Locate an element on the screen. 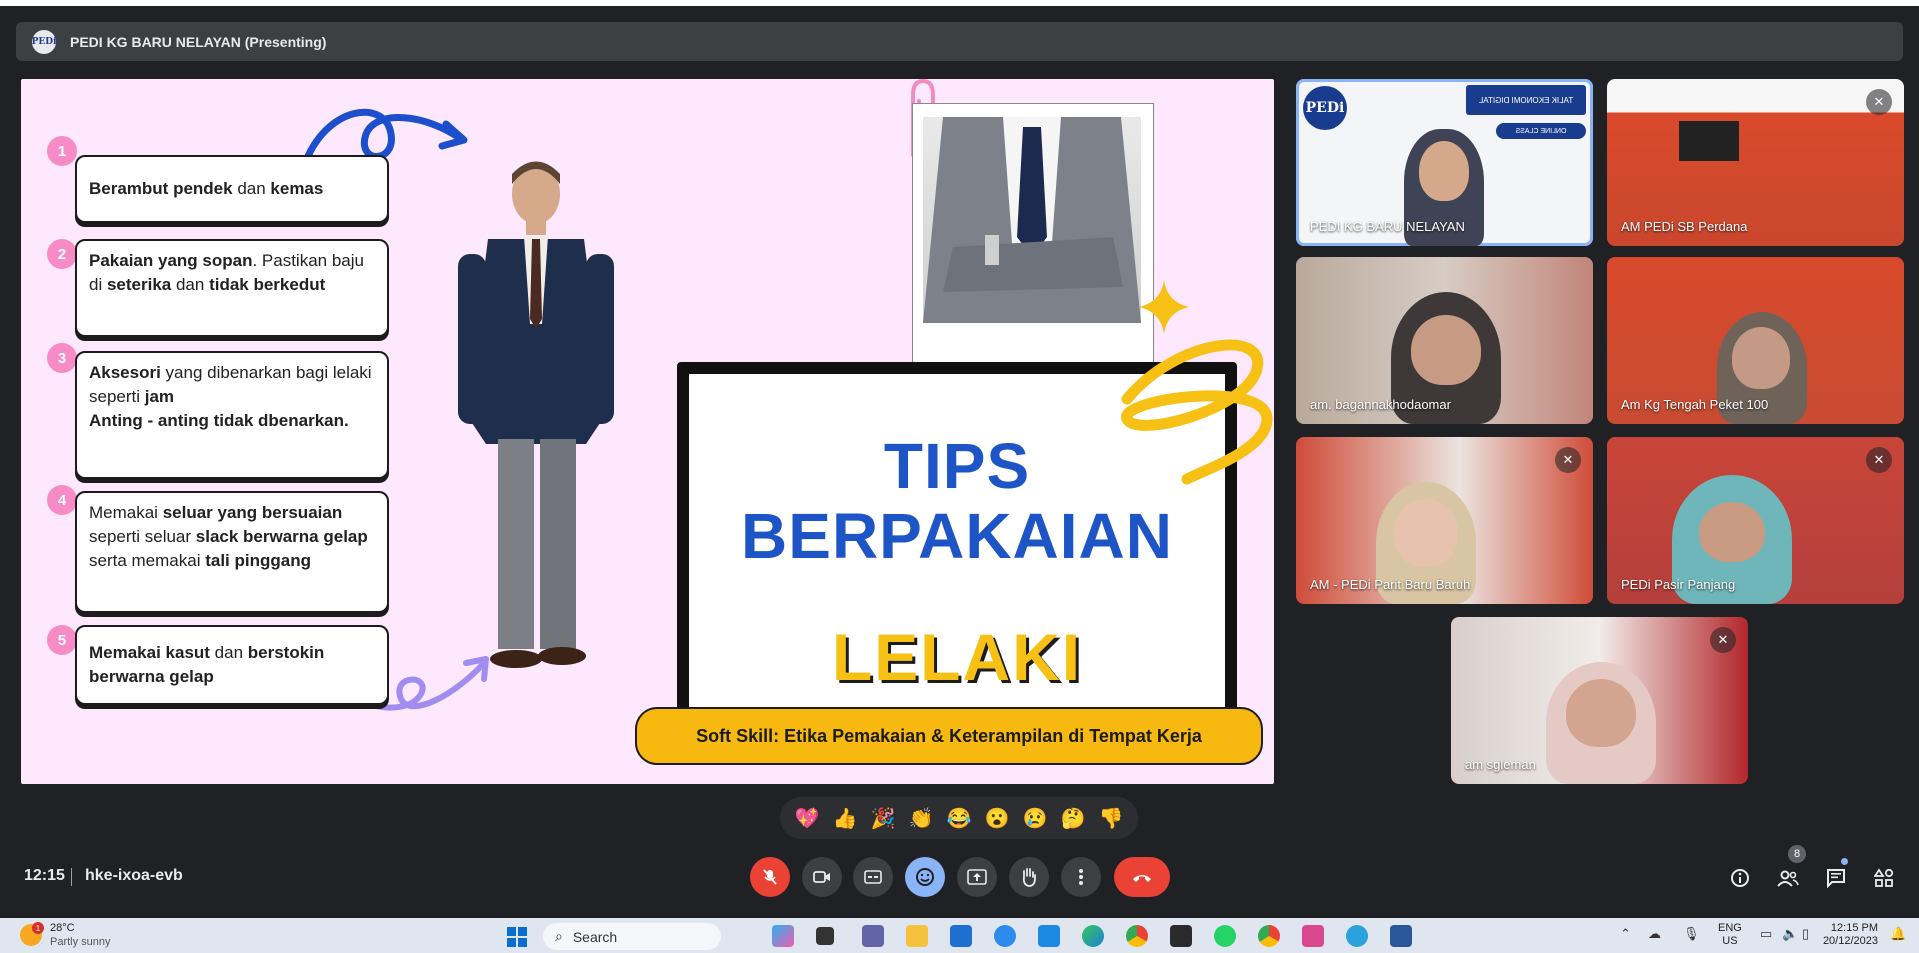 This screenshot has height=953, width=1919. mic-off-icon is located at coordinates (770, 877).